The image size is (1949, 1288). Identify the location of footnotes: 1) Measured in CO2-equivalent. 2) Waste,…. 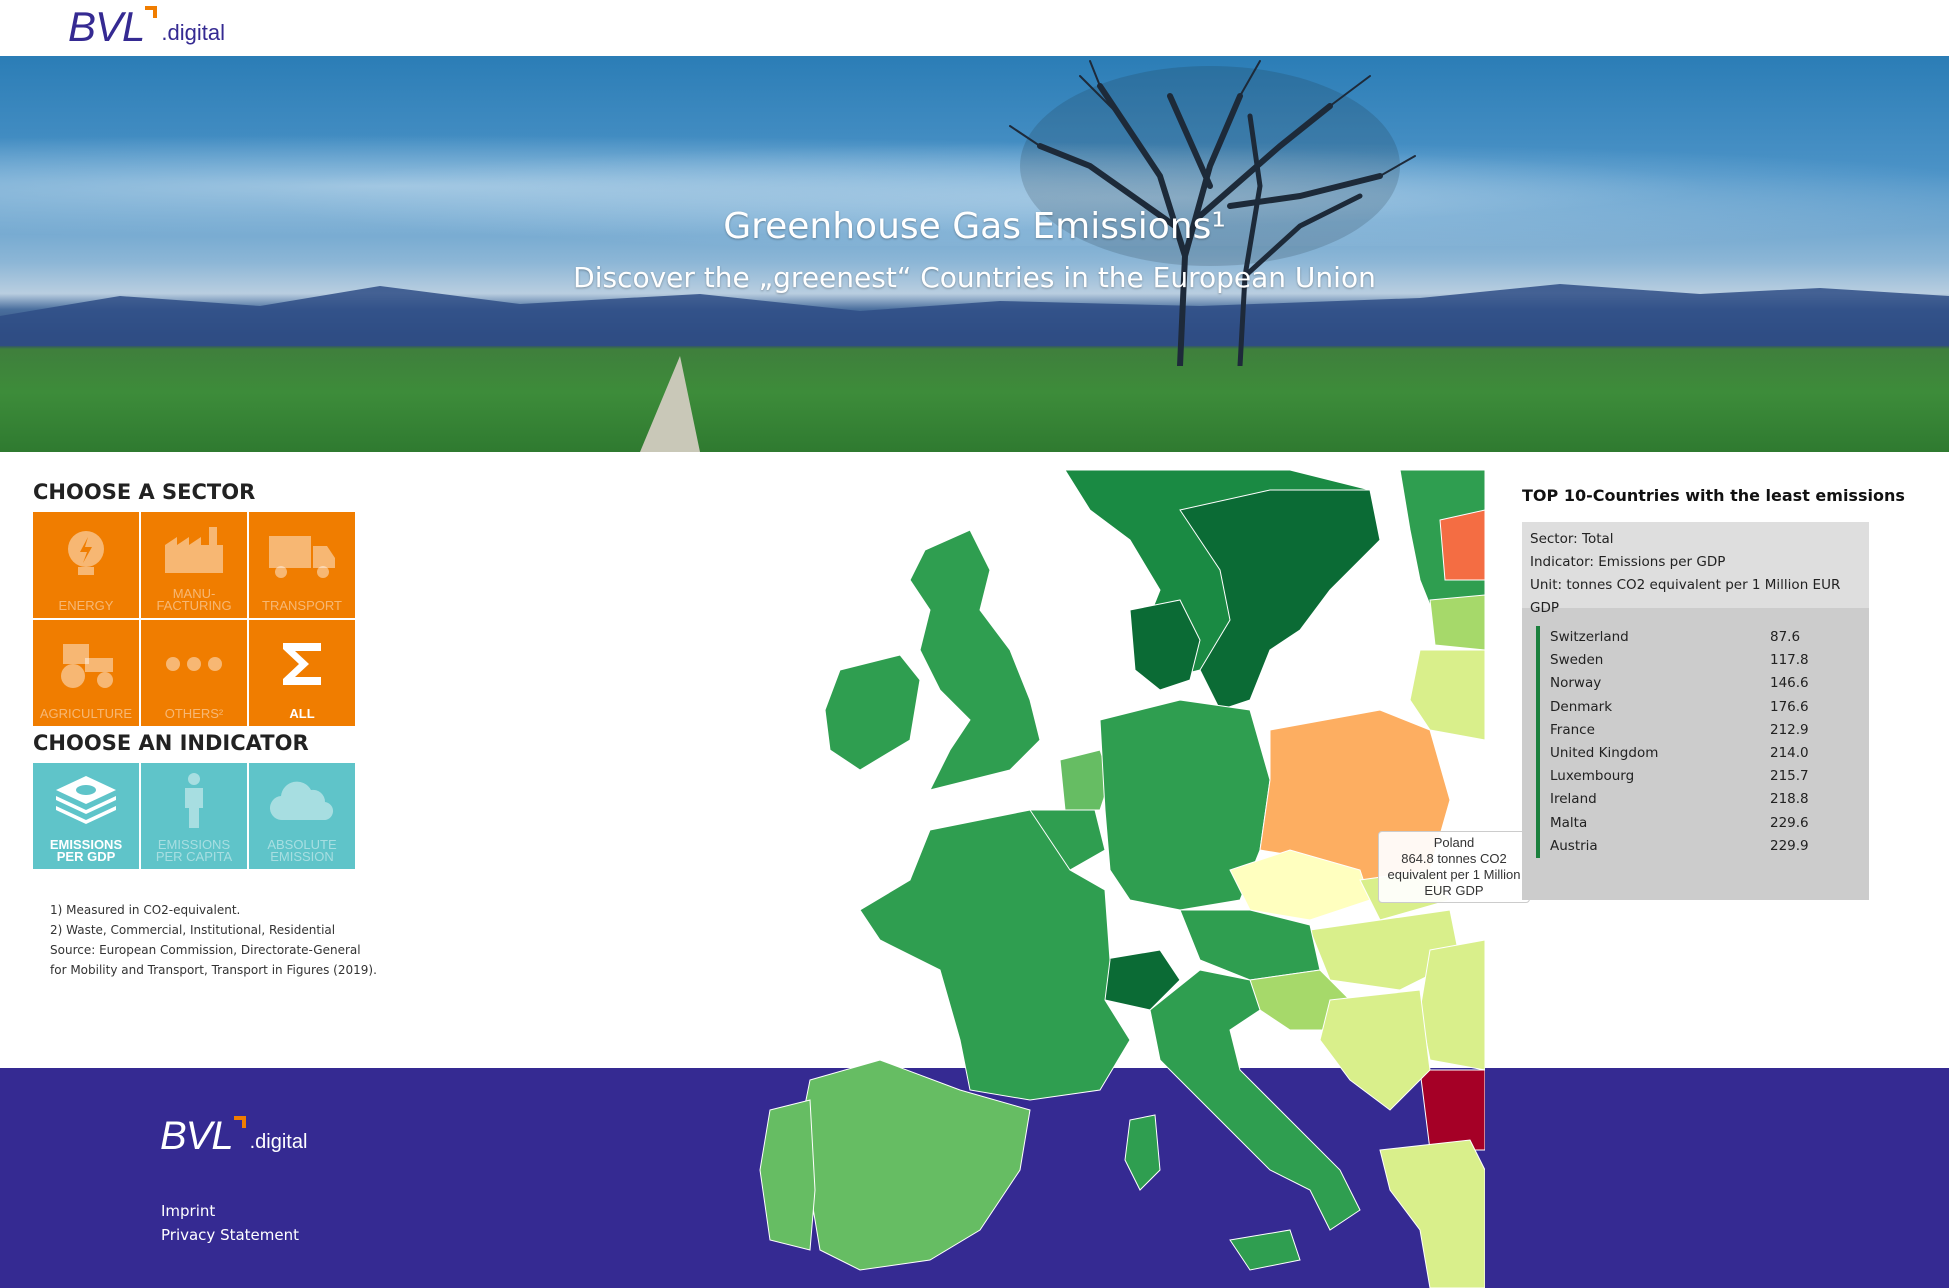
(213, 940).